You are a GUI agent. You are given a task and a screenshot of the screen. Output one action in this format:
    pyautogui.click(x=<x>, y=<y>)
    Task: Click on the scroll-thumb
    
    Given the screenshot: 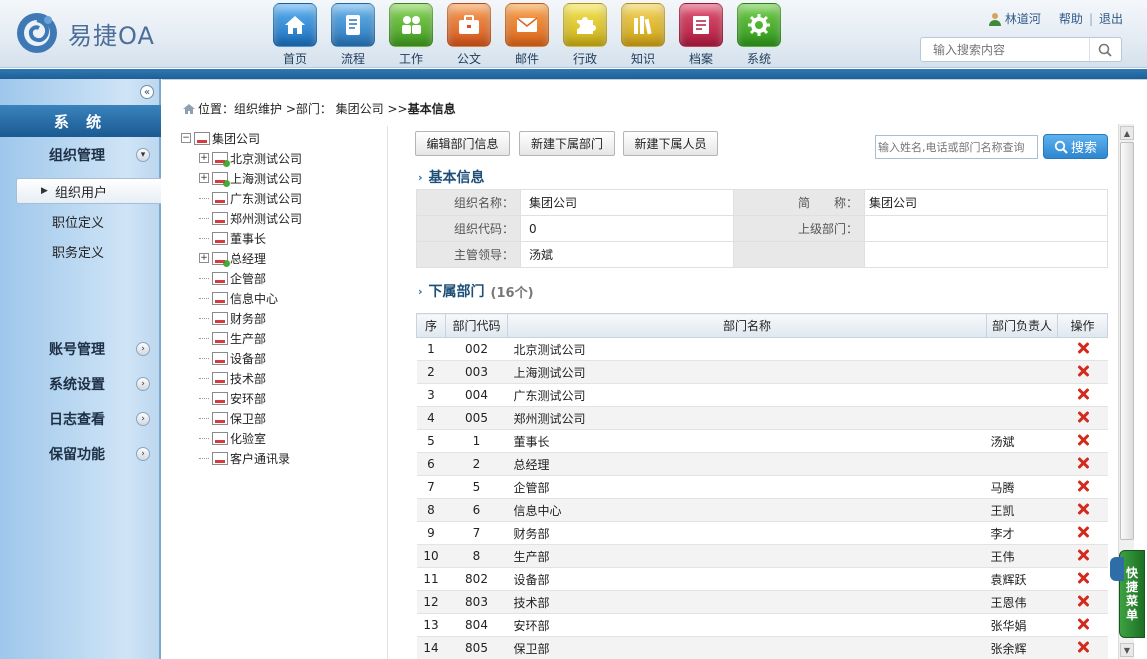 What is the action you would take?
    pyautogui.click(x=1127, y=341)
    